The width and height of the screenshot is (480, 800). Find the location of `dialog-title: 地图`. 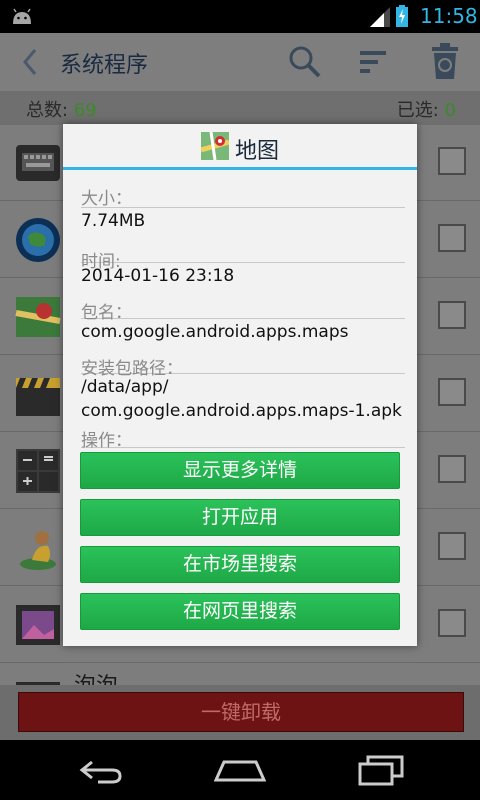

dialog-title: 地图 is located at coordinates (257, 151).